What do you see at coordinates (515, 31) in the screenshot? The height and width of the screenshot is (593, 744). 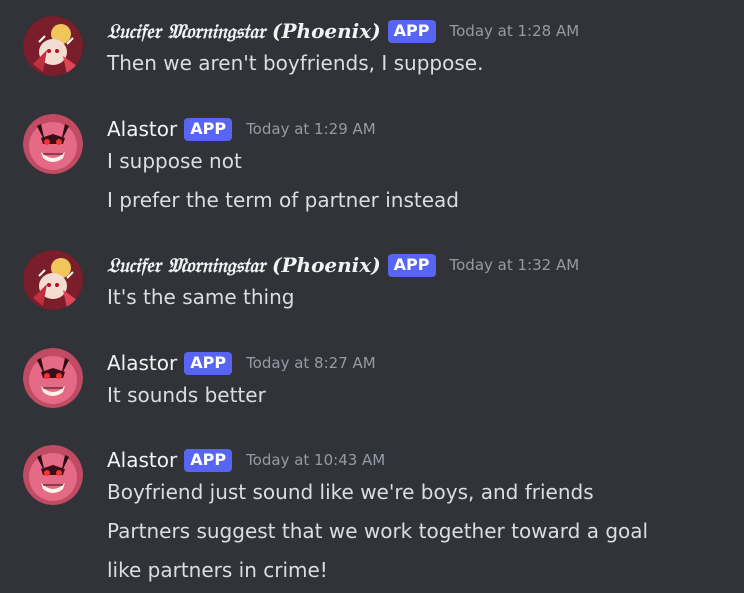 I see `timestamp: Today at 1:28 AM` at bounding box center [515, 31].